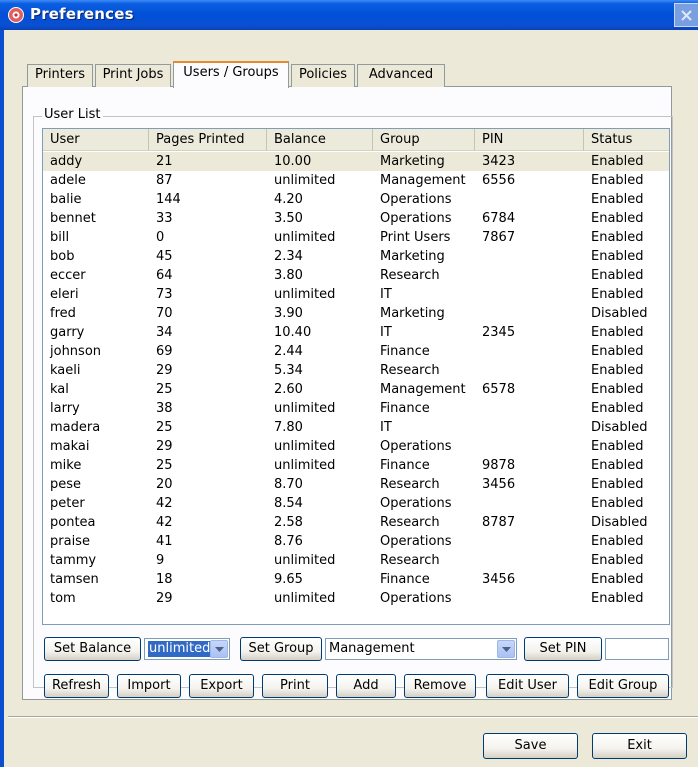 The height and width of the screenshot is (767, 698). I want to click on cell-balance: unlimited, so click(305, 465).